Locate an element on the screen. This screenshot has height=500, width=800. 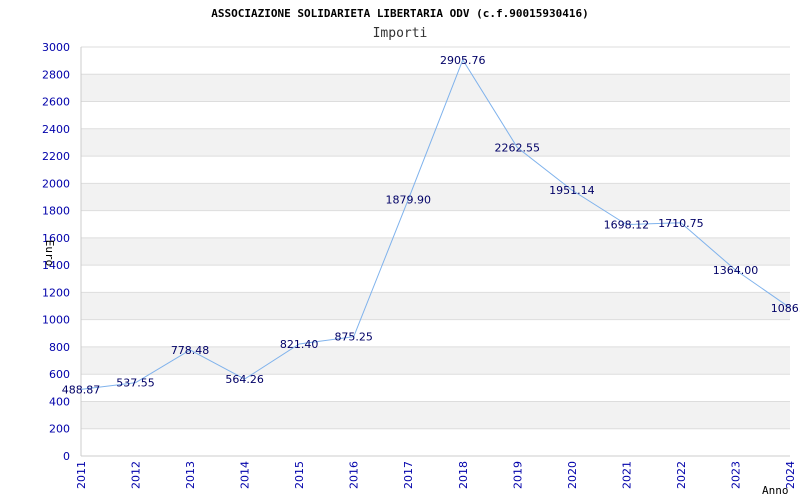
data-label: 1086.7 is located at coordinates (785, 308).